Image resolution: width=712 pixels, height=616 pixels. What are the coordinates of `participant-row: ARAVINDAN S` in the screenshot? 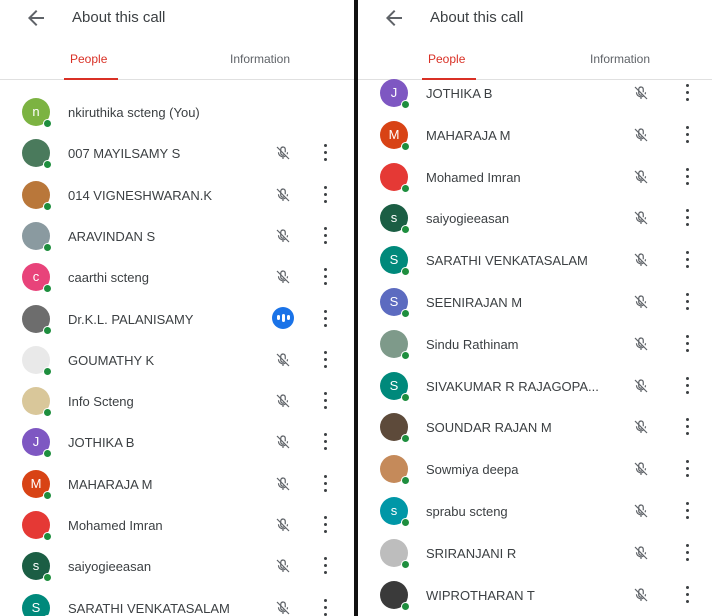 It's located at (177, 236).